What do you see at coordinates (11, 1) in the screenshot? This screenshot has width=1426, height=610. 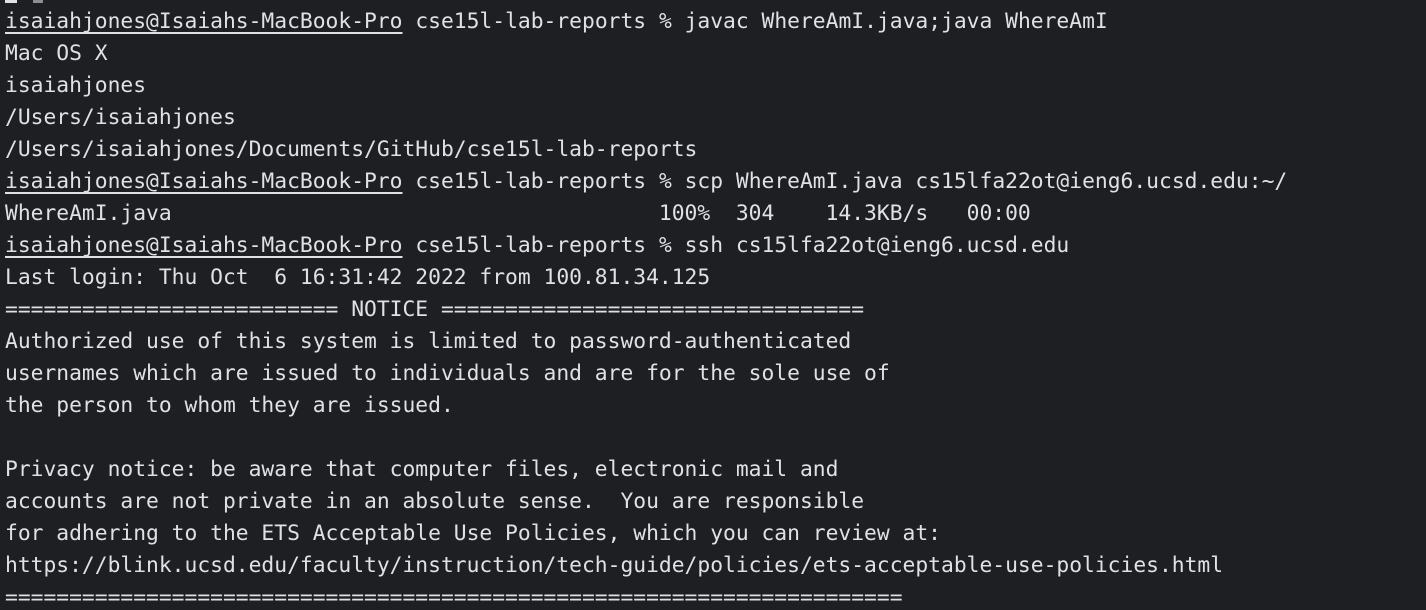 I see `previous-line-fragment` at bounding box center [11, 1].